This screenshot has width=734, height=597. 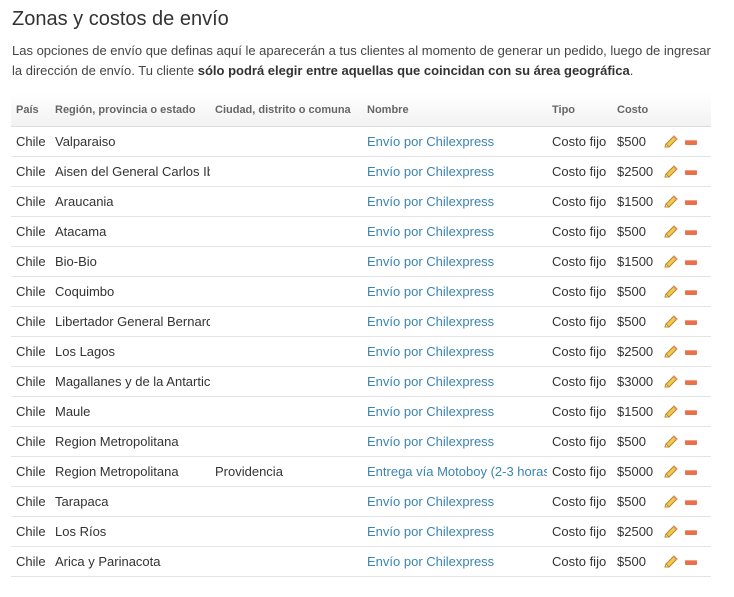 I want to click on page-title: Zonas y costos de envío, so click(x=120, y=19).